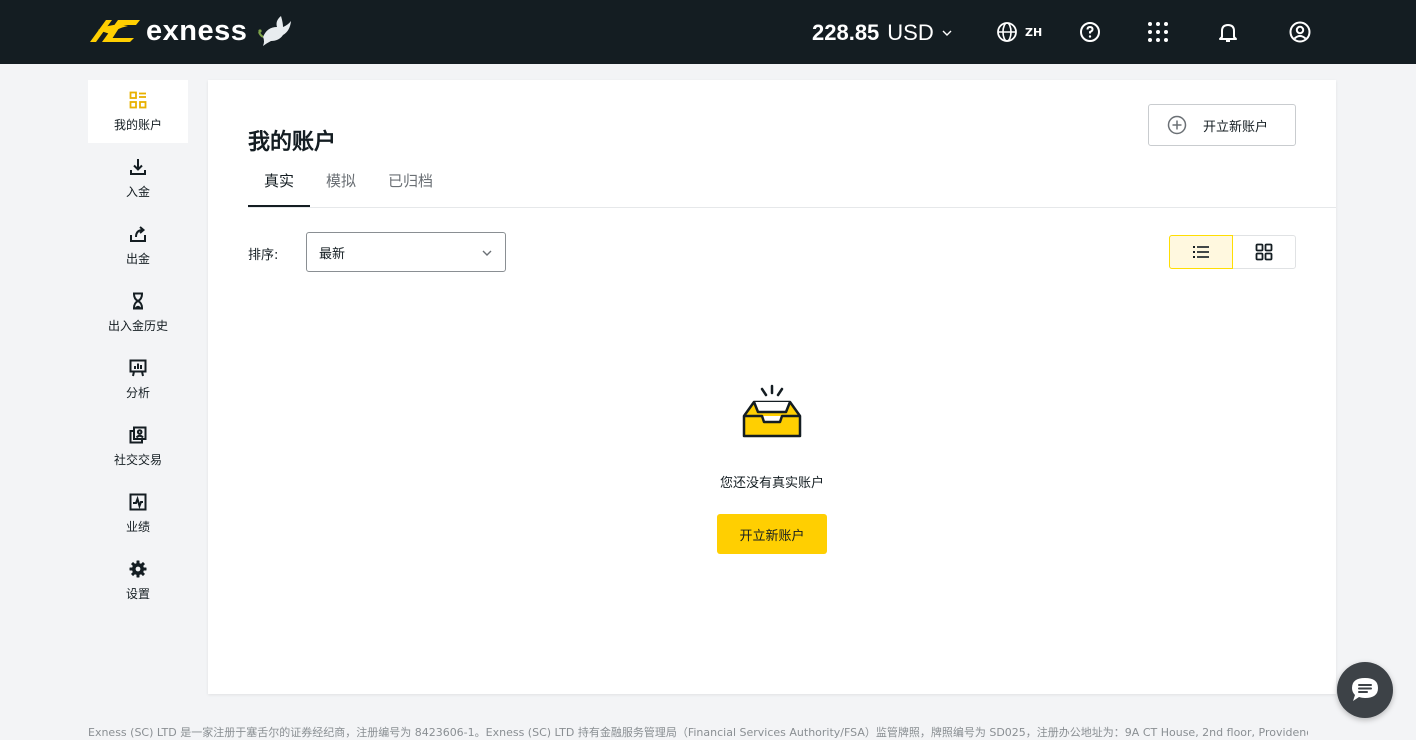 This screenshot has height=740, width=1416. Describe the element at coordinates (846, 32) in the screenshot. I see `balance-amount: 228.85` at that location.